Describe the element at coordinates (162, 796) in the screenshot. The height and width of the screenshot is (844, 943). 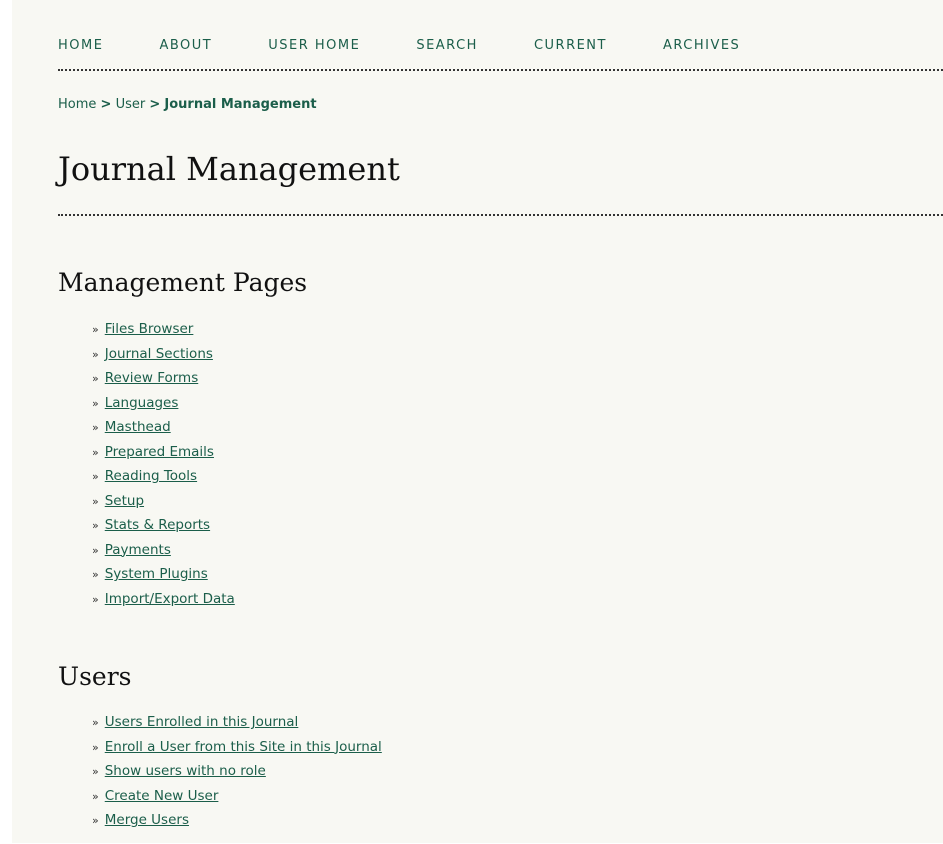
I see `create-new-user-link: Create New User` at that location.